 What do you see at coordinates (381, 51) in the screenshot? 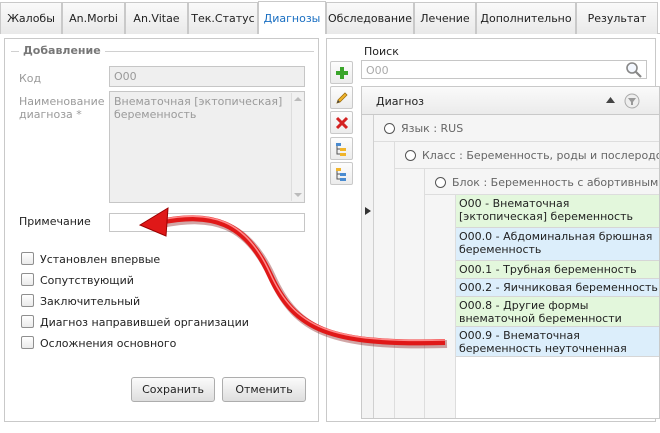
I see `search-label: Поиск` at bounding box center [381, 51].